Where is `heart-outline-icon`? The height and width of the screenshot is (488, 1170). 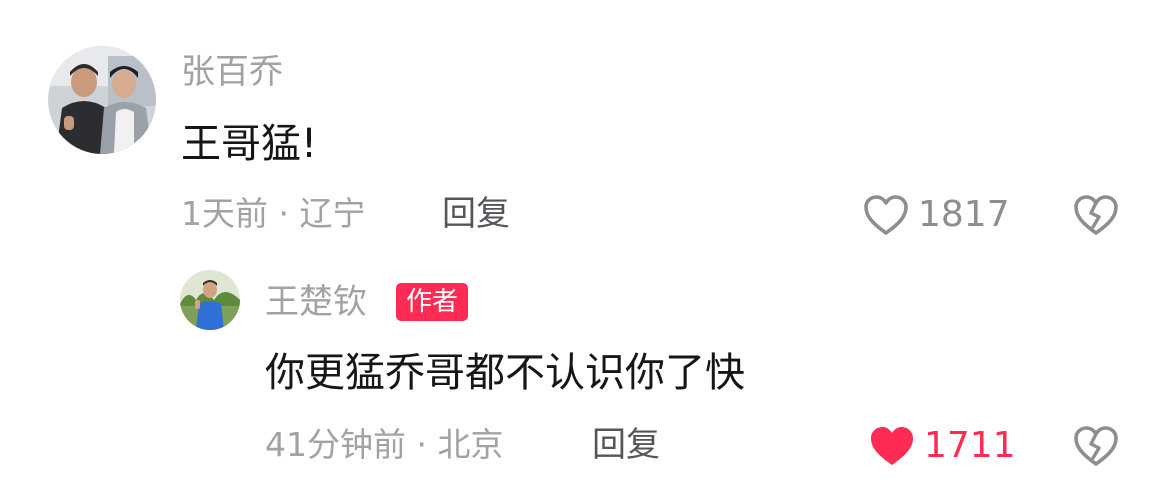
heart-outline-icon is located at coordinates (886, 215).